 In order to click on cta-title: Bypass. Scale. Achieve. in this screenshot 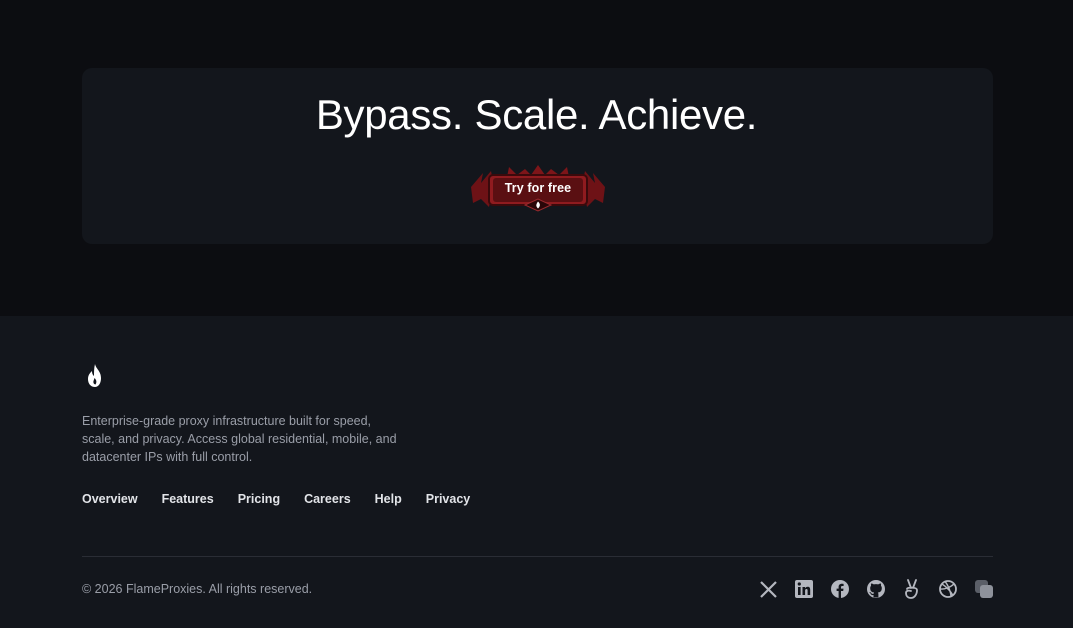, I will do `click(536, 114)`.